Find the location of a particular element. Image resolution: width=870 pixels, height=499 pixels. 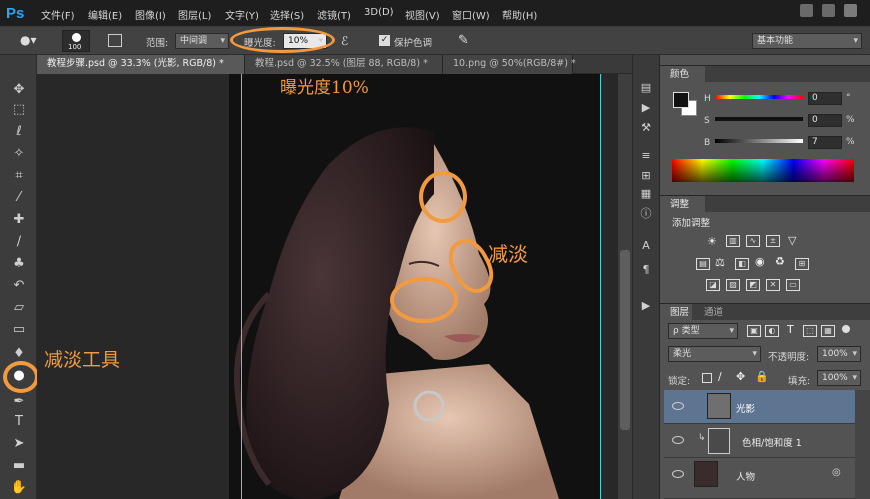

fill-input: 100% is located at coordinates (839, 378).